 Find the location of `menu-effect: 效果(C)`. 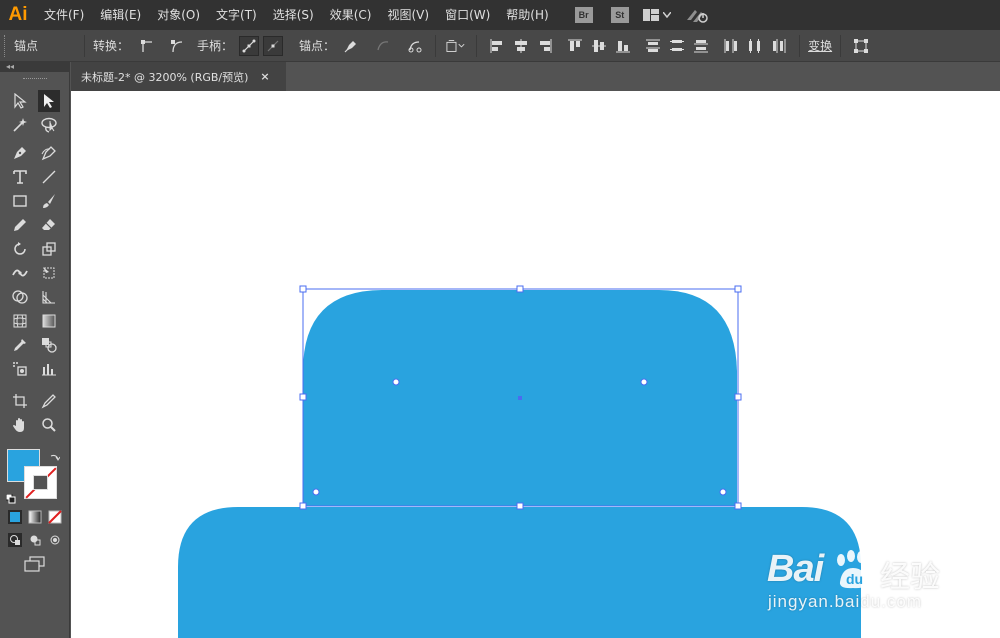

menu-effect: 效果(C) is located at coordinates (351, 15).